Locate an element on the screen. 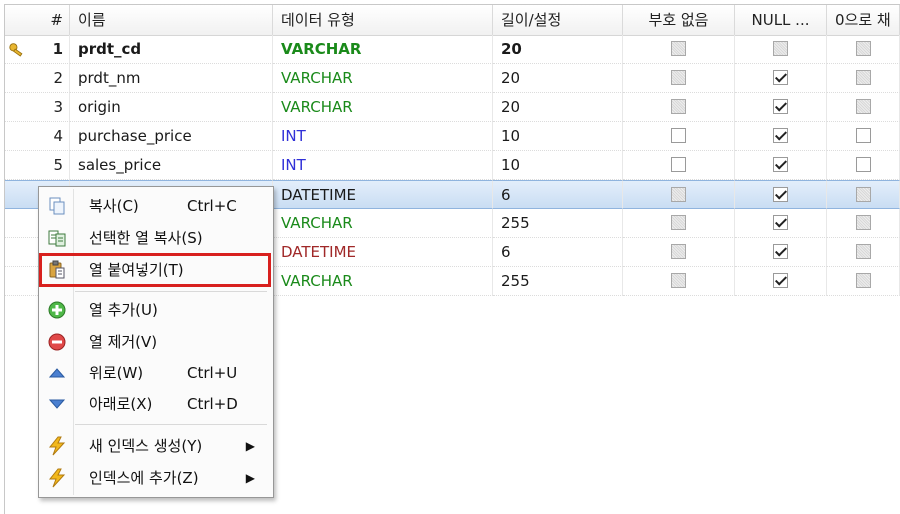 Image resolution: width=900 pixels, height=514 pixels. menu-item-remove: 열 제거(V) is located at coordinates (155, 342).